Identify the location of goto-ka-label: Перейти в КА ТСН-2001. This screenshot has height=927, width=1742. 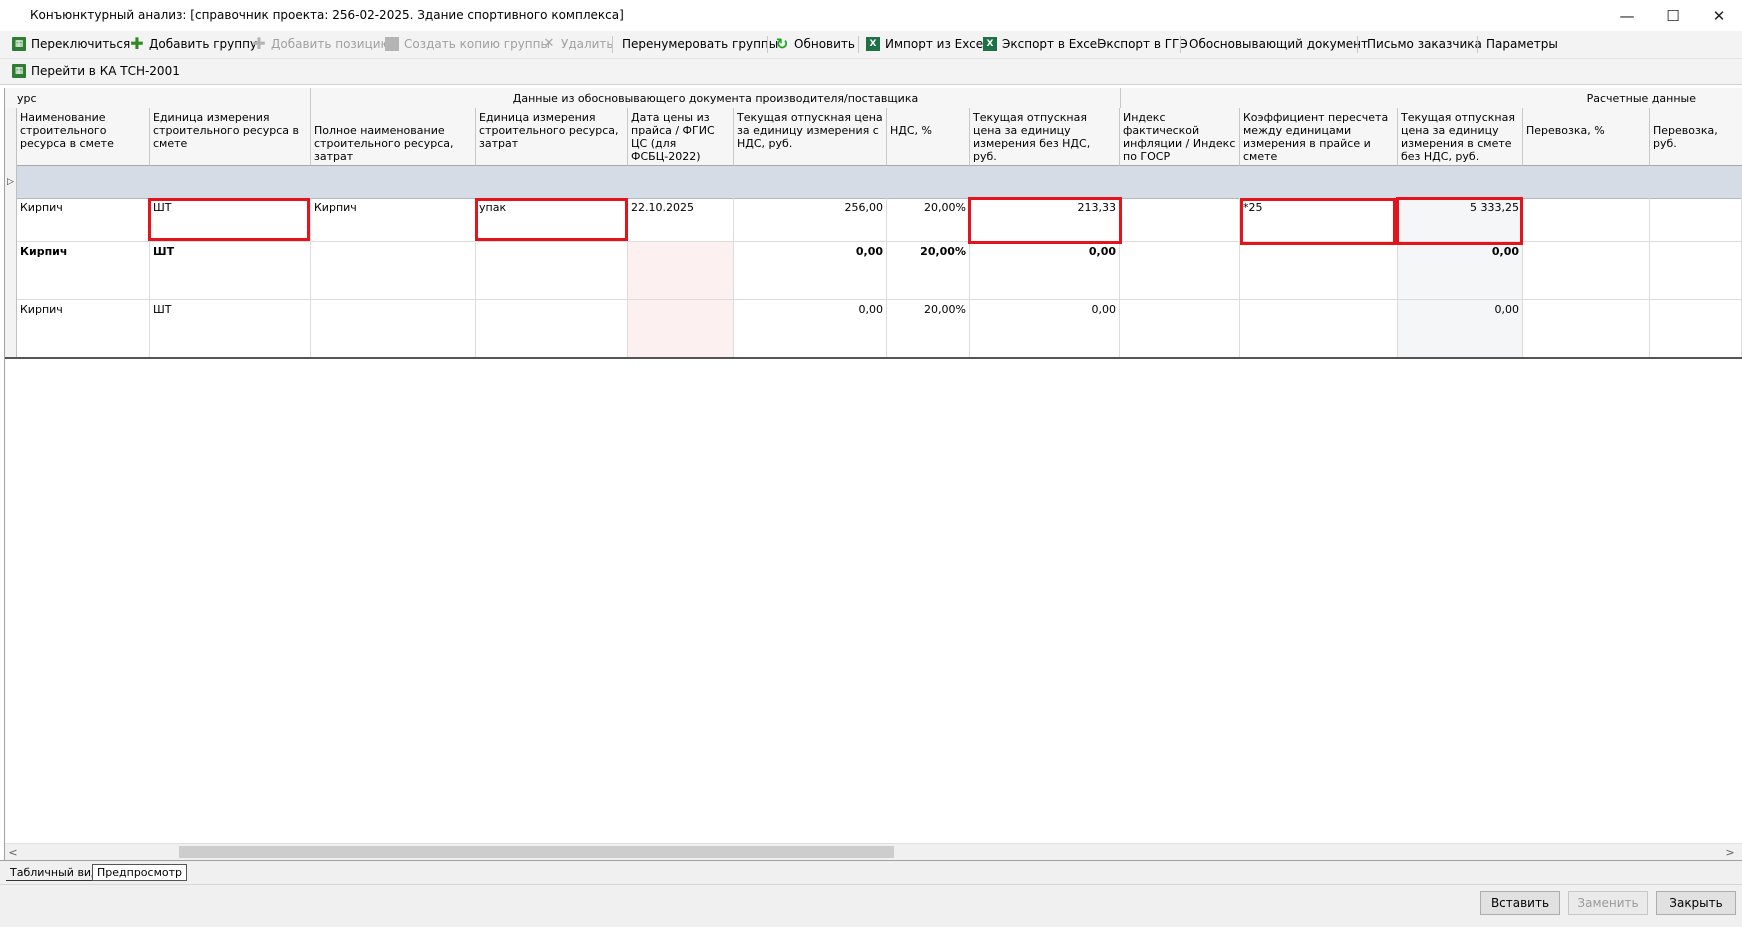
(105, 71).